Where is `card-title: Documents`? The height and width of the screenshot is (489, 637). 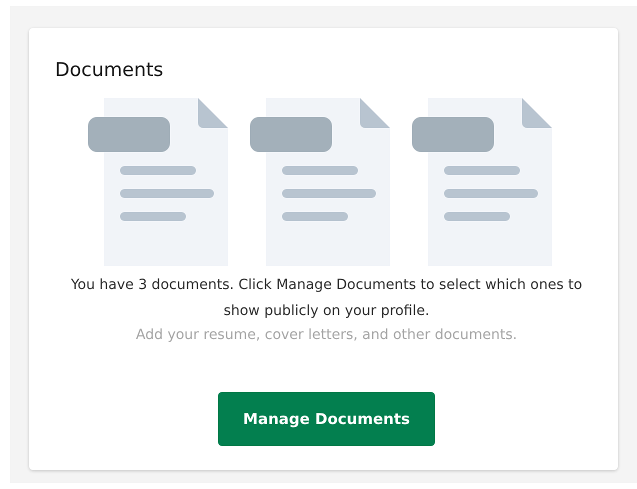
card-title: Documents is located at coordinates (109, 70).